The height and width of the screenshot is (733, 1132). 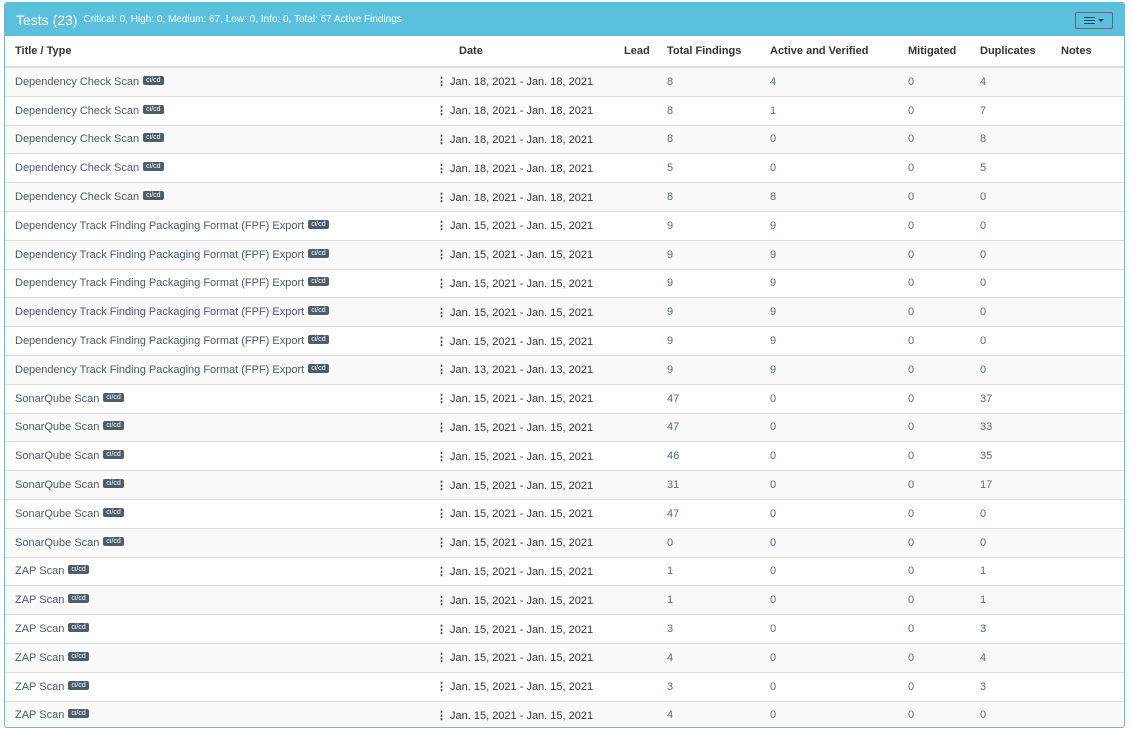 What do you see at coordinates (220, 52) in the screenshot?
I see `column-header-title: Title / Type` at bounding box center [220, 52].